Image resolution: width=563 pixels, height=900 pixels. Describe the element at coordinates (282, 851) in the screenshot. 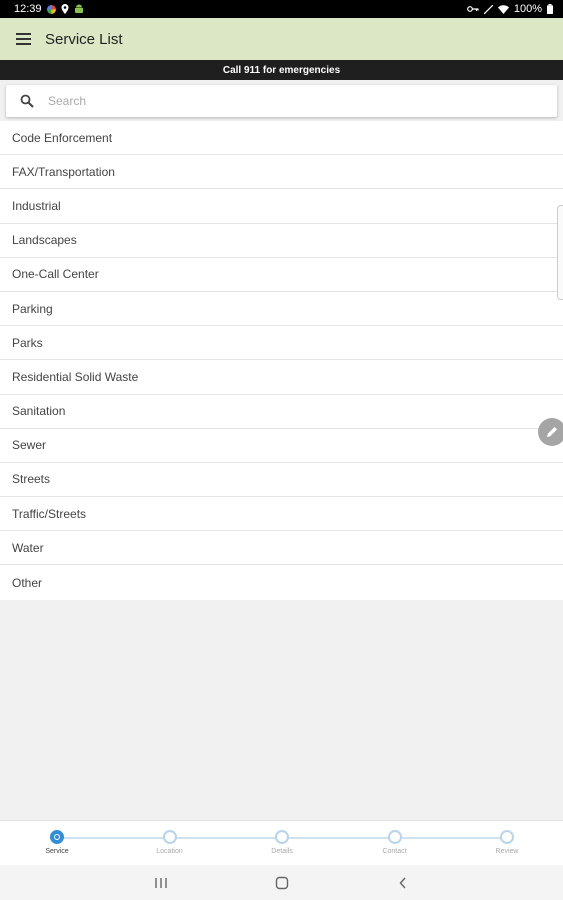

I see `step-label: Details` at that location.